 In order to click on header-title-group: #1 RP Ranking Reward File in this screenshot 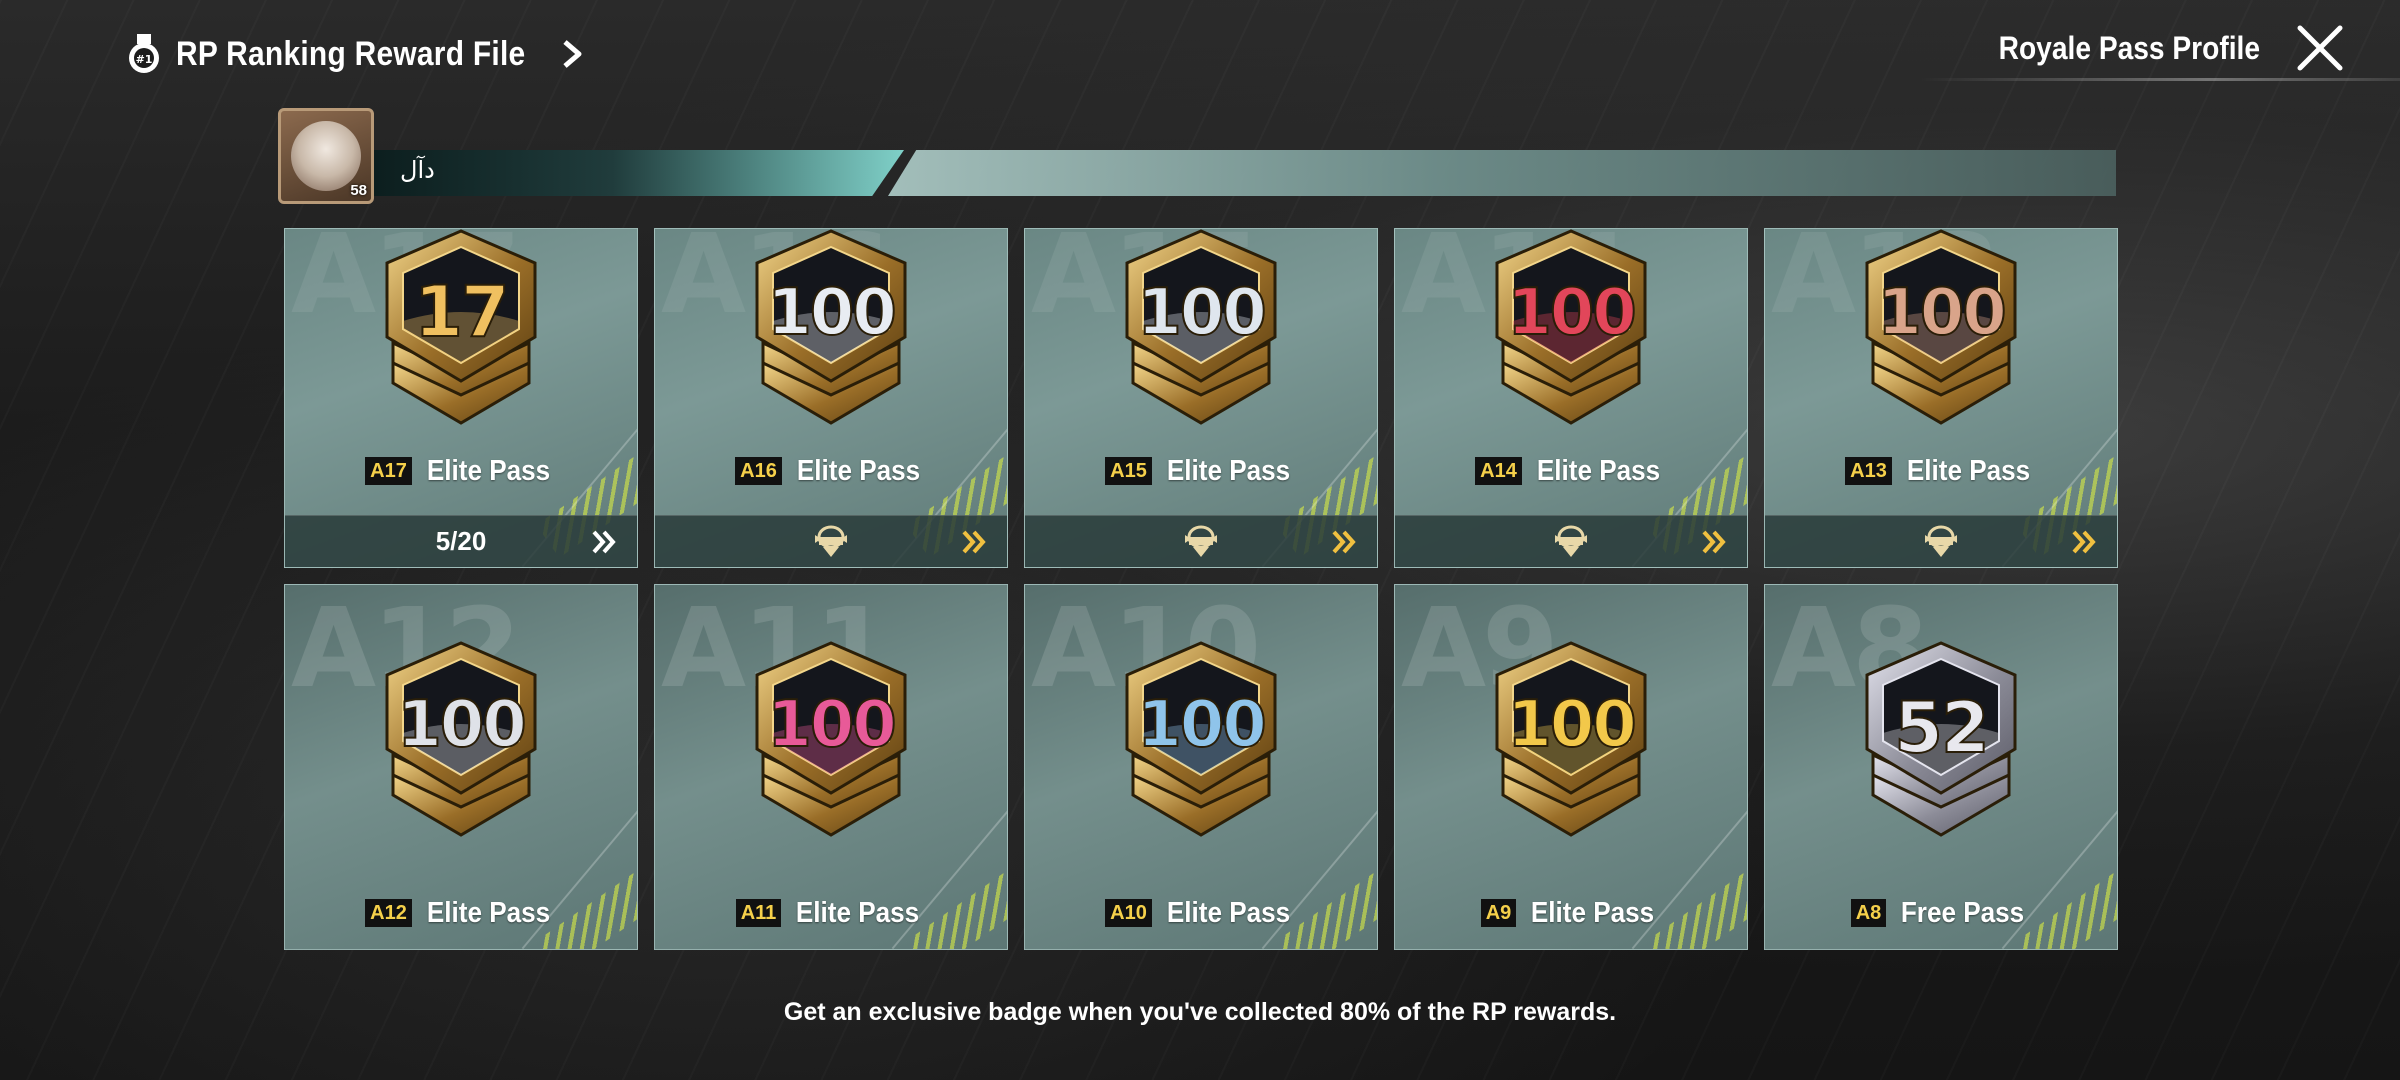, I will do `click(355, 54)`.